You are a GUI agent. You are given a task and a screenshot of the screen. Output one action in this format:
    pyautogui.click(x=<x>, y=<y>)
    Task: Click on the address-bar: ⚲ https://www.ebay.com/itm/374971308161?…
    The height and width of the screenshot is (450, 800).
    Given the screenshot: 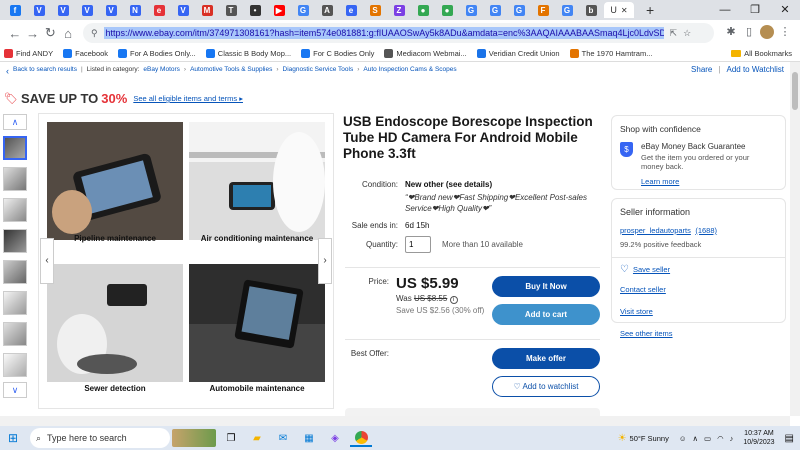 What is the action you would take?
    pyautogui.click(x=398, y=33)
    